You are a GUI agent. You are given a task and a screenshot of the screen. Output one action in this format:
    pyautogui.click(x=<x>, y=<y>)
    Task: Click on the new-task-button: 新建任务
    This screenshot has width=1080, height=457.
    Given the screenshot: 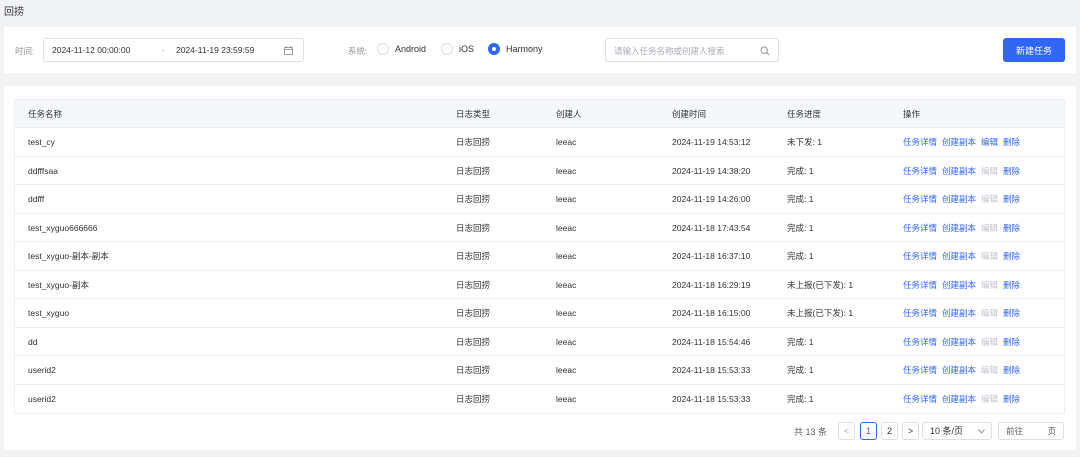 What is the action you would take?
    pyautogui.click(x=1034, y=50)
    